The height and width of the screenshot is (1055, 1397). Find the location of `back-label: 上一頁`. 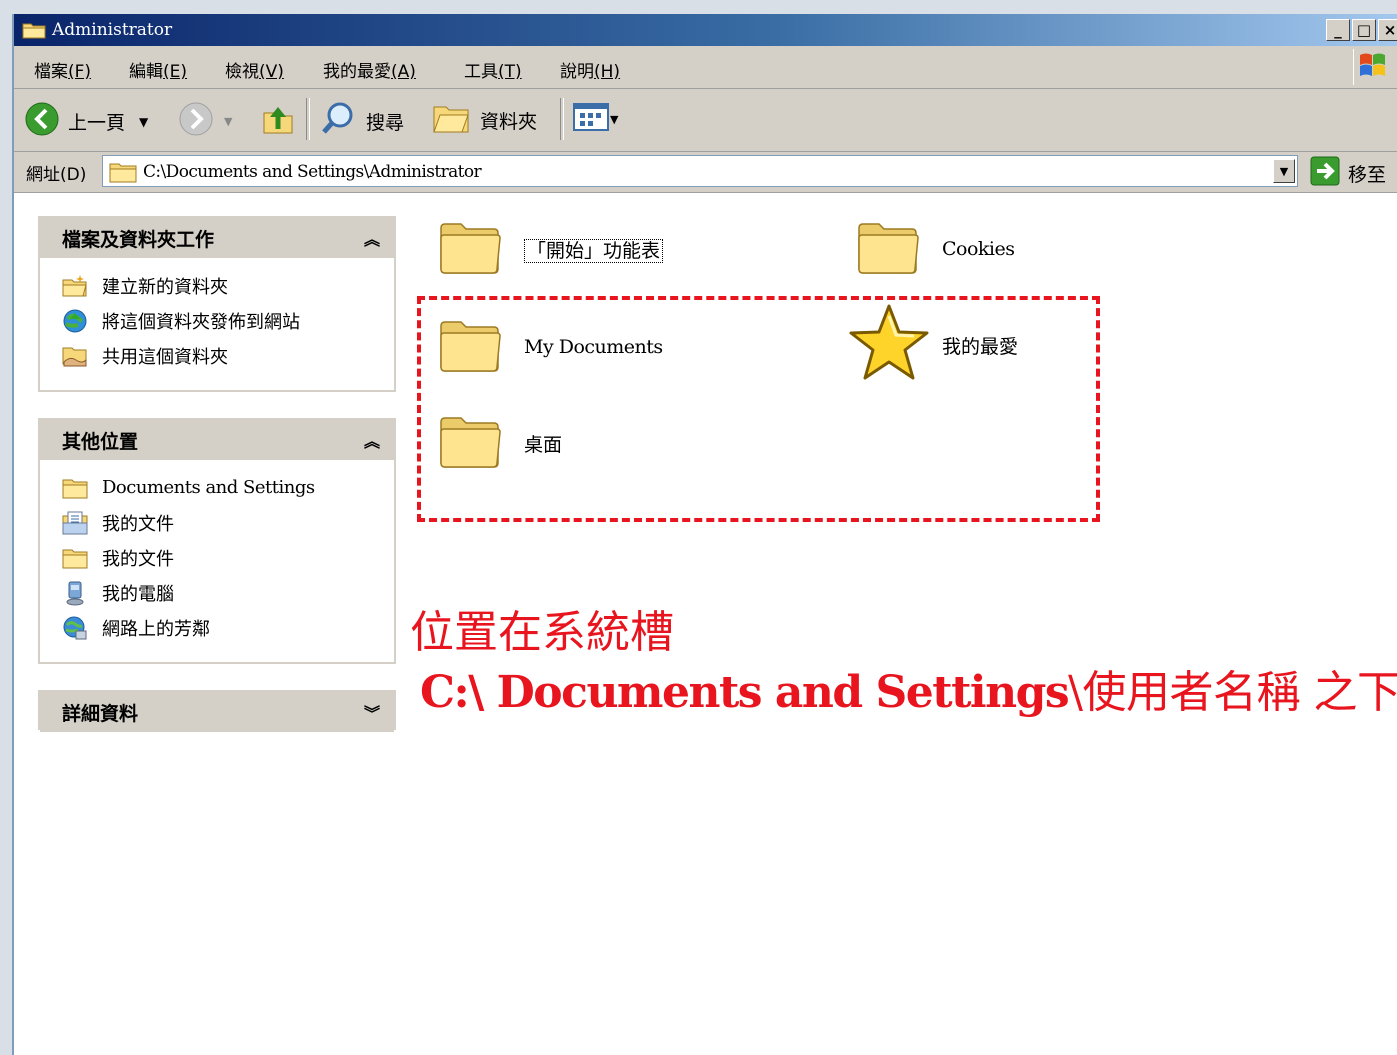

back-label: 上一頁 is located at coordinates (97, 123).